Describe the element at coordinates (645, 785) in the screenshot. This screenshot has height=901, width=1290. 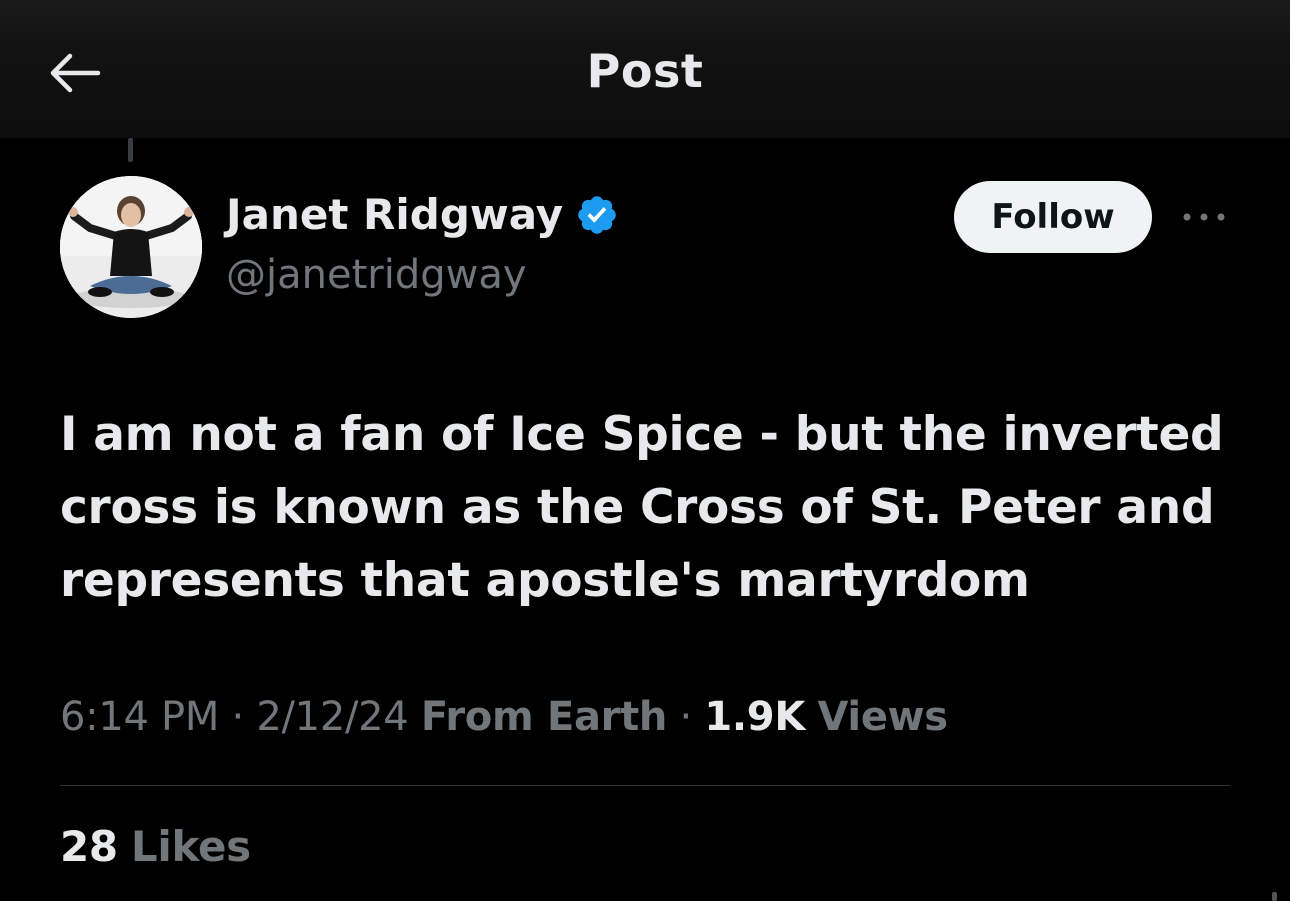
I see `divider` at that location.